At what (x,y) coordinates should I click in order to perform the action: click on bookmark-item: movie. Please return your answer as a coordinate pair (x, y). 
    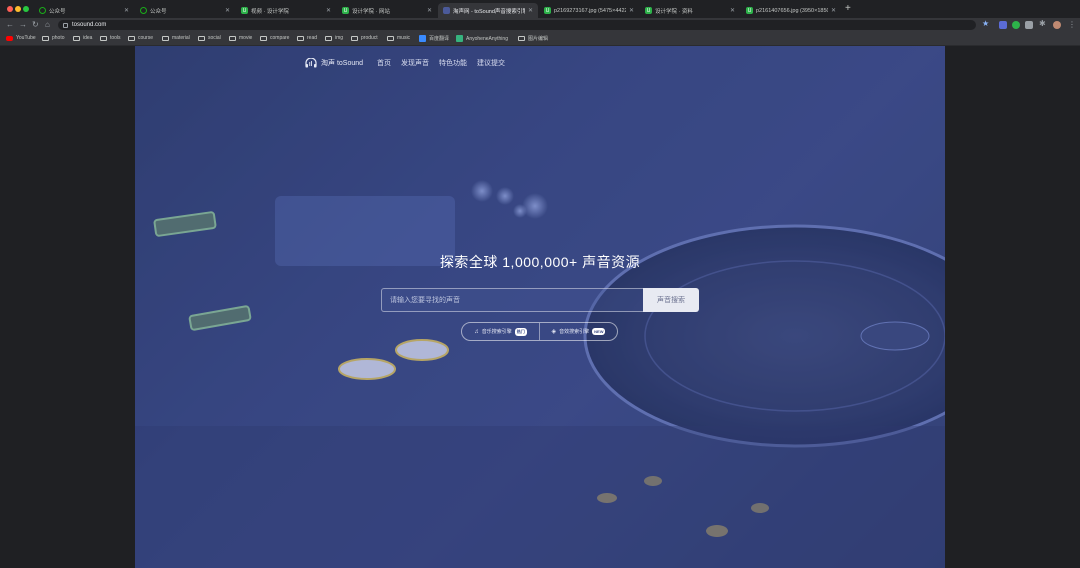
    Looking at the image, I should click on (240, 38).